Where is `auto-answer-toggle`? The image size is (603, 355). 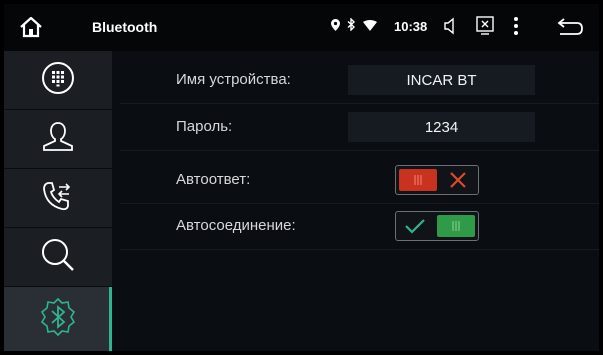 auto-answer-toggle is located at coordinates (437, 180).